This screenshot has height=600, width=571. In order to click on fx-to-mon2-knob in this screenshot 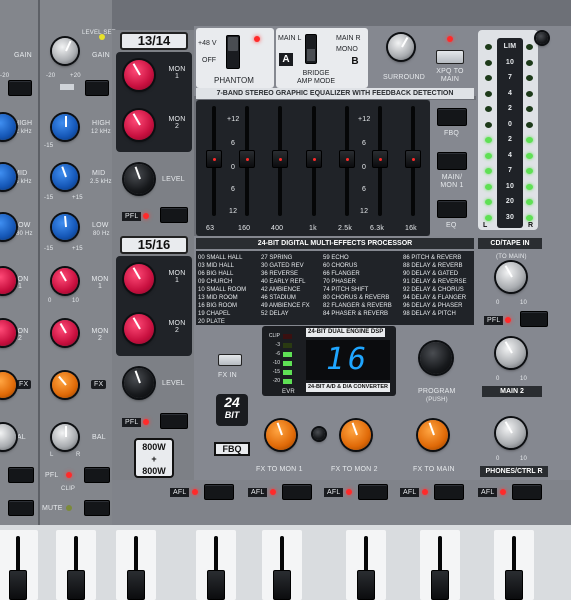, I will do `click(356, 435)`.